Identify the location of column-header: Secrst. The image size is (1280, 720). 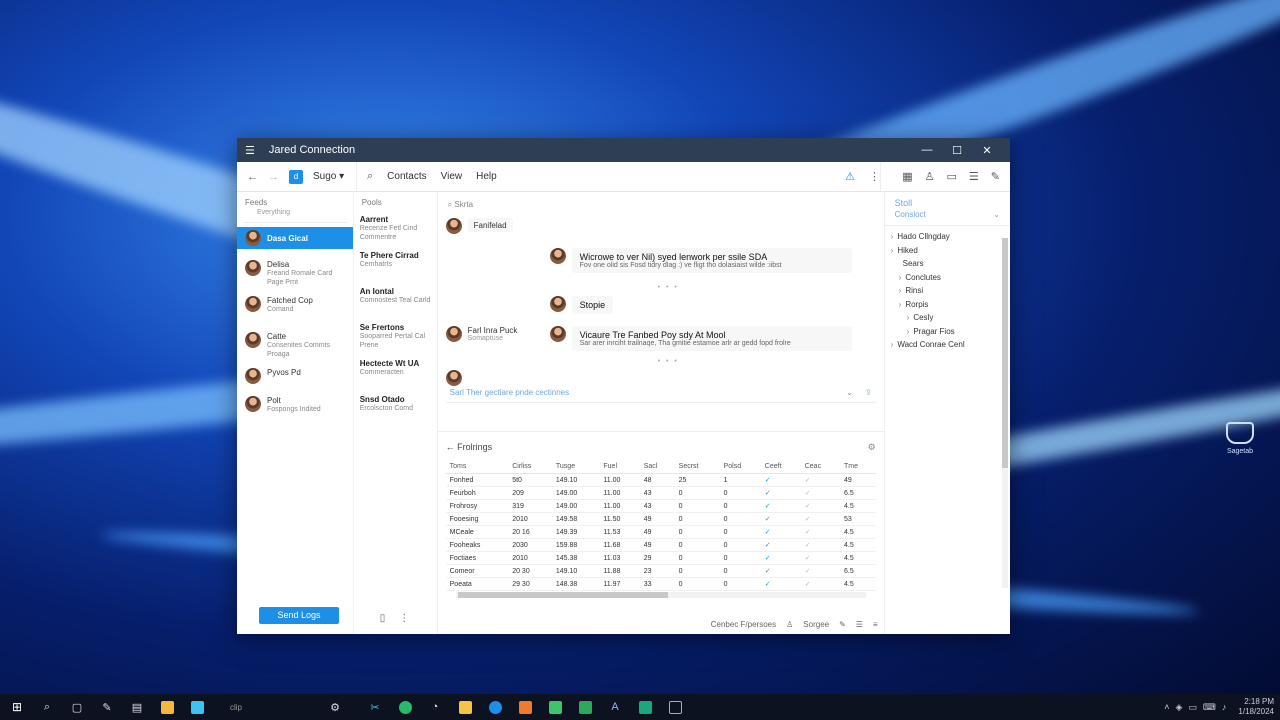
(697, 467).